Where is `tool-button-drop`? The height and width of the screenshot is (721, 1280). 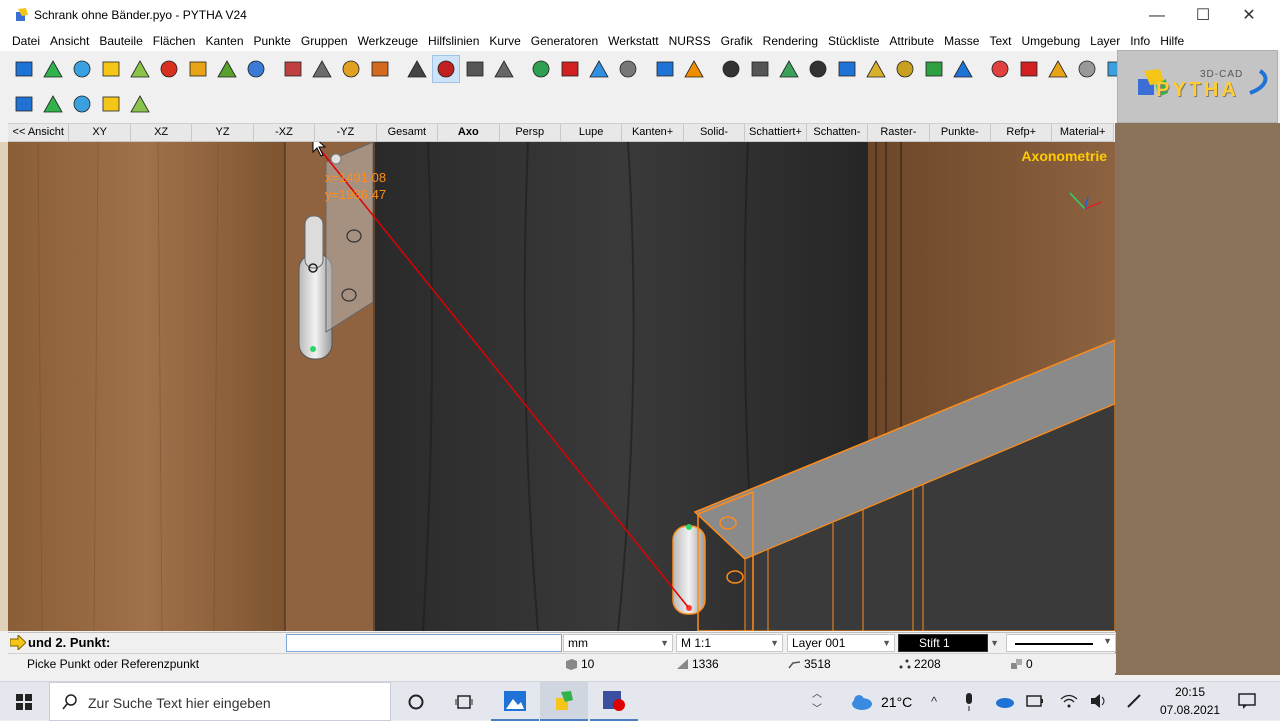 tool-button-drop is located at coordinates (599, 69).